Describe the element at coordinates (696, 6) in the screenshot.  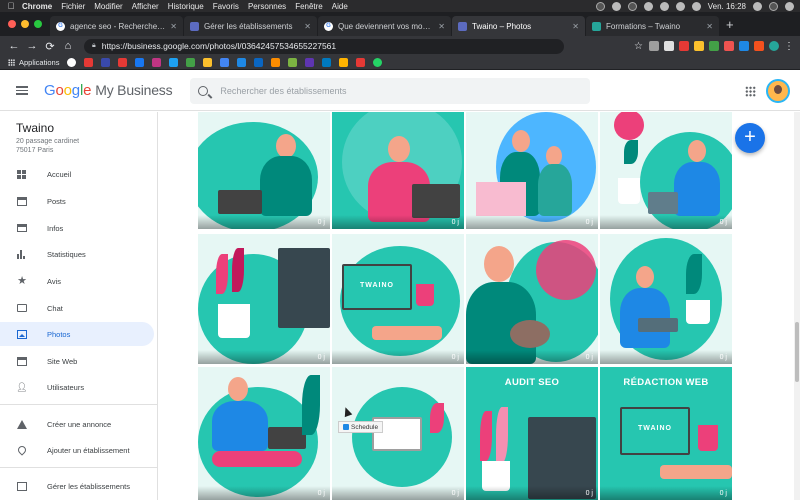
I see `flag-icon` at that location.